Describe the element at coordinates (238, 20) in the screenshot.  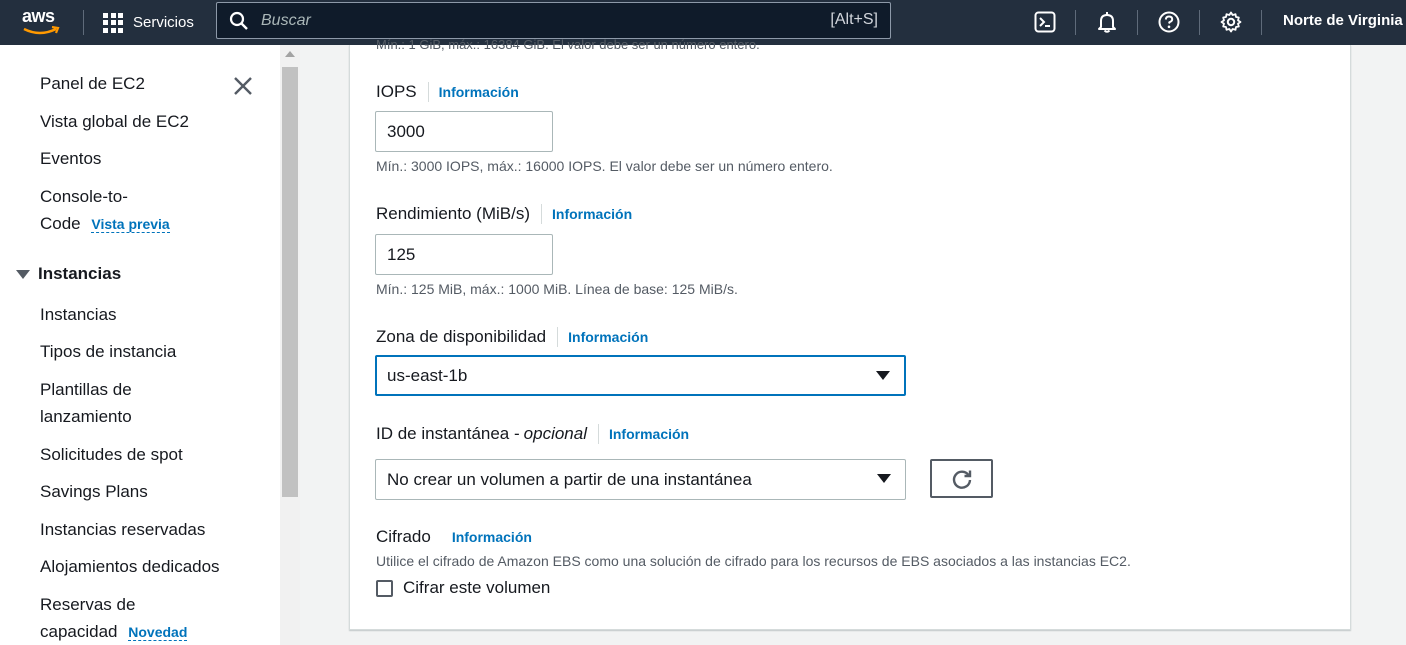
I see `search-icon` at that location.